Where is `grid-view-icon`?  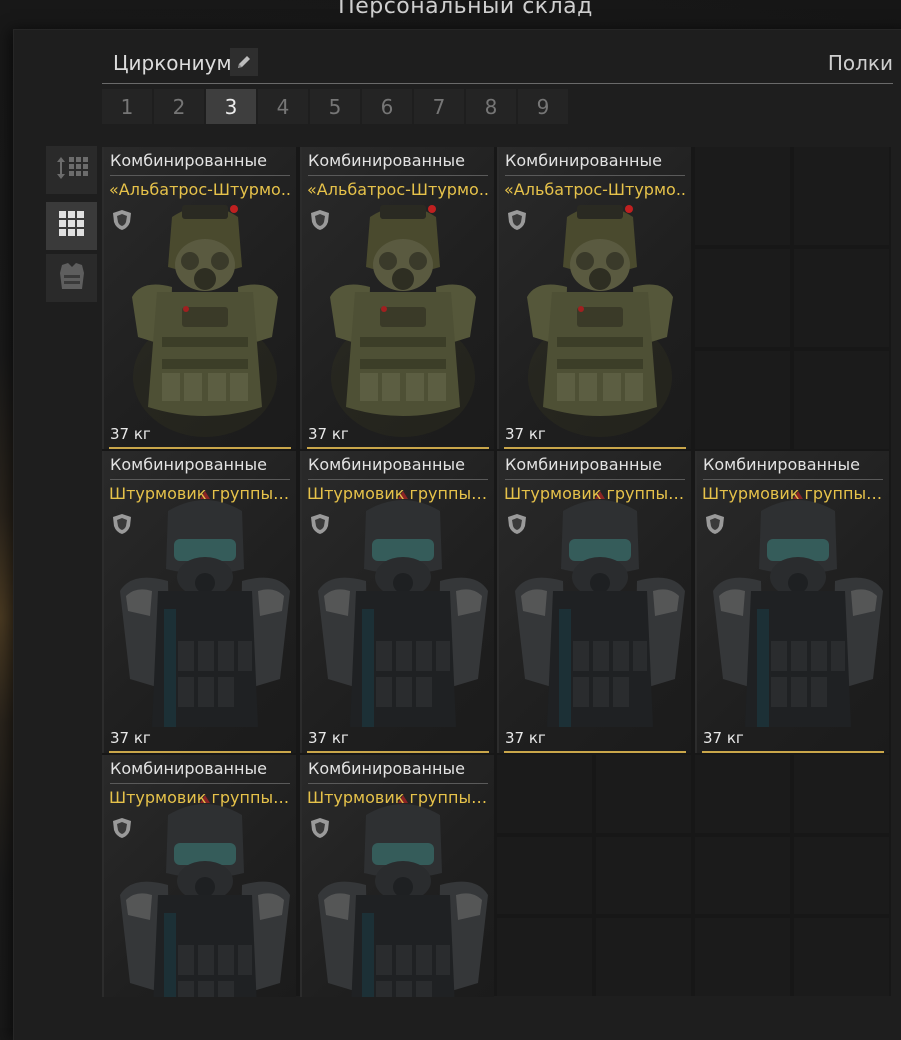
grid-view-icon is located at coordinates (72, 226).